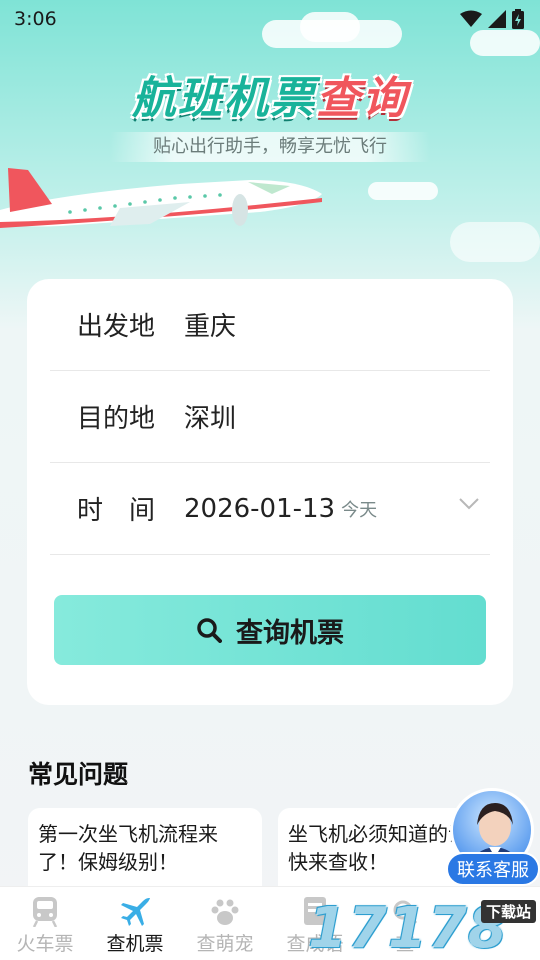  Describe the element at coordinates (210, 324) in the screenshot. I see `departure-city: 重庆` at that location.